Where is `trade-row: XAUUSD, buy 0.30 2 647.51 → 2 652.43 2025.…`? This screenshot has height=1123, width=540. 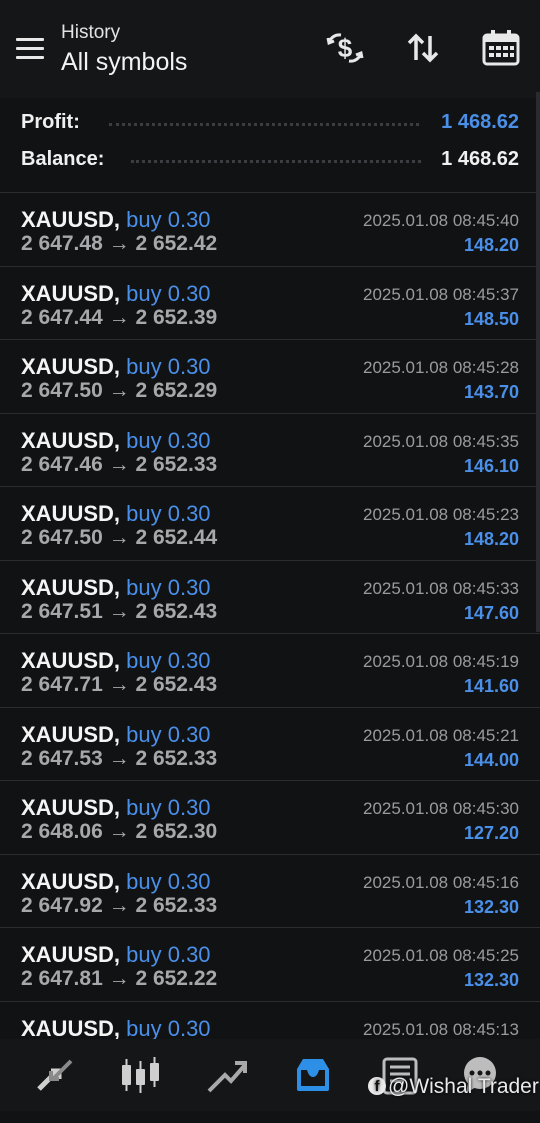
trade-row: XAUUSD, buy 0.30 2 647.51 → 2 652.43 2025.… is located at coordinates (270, 596).